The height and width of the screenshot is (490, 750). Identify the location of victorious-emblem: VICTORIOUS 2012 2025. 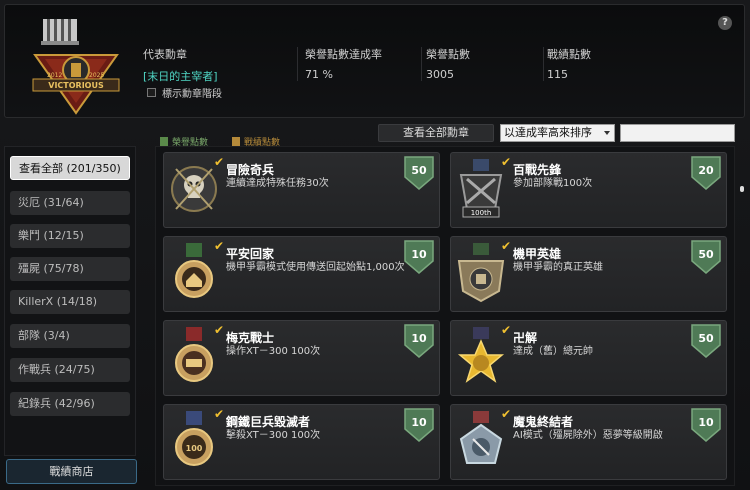
(76, 67).